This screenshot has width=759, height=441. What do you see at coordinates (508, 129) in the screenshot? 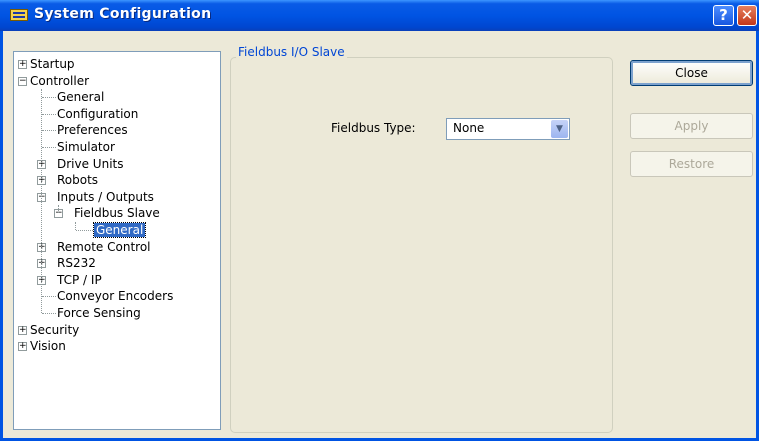
I see `fieldbus-type-select: None ▼` at bounding box center [508, 129].